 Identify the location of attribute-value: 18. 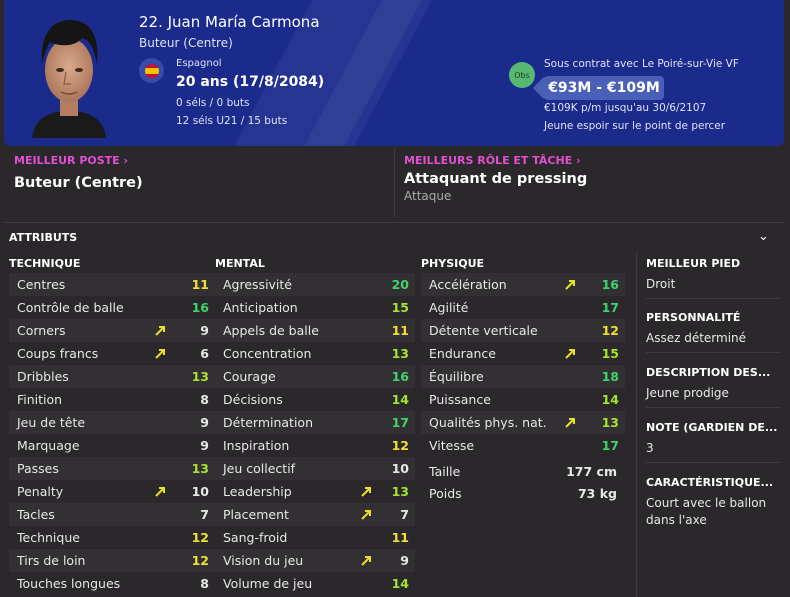
(610, 376).